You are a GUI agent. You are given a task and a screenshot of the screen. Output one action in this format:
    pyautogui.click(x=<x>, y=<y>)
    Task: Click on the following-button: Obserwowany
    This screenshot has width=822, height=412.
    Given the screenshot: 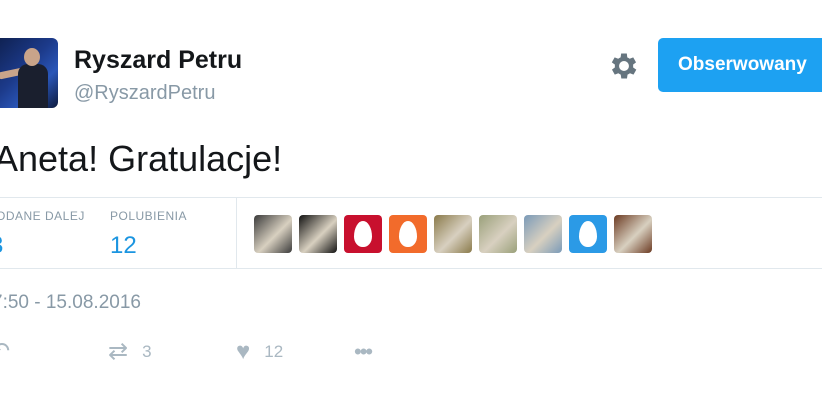 What is the action you would take?
    pyautogui.click(x=740, y=65)
    